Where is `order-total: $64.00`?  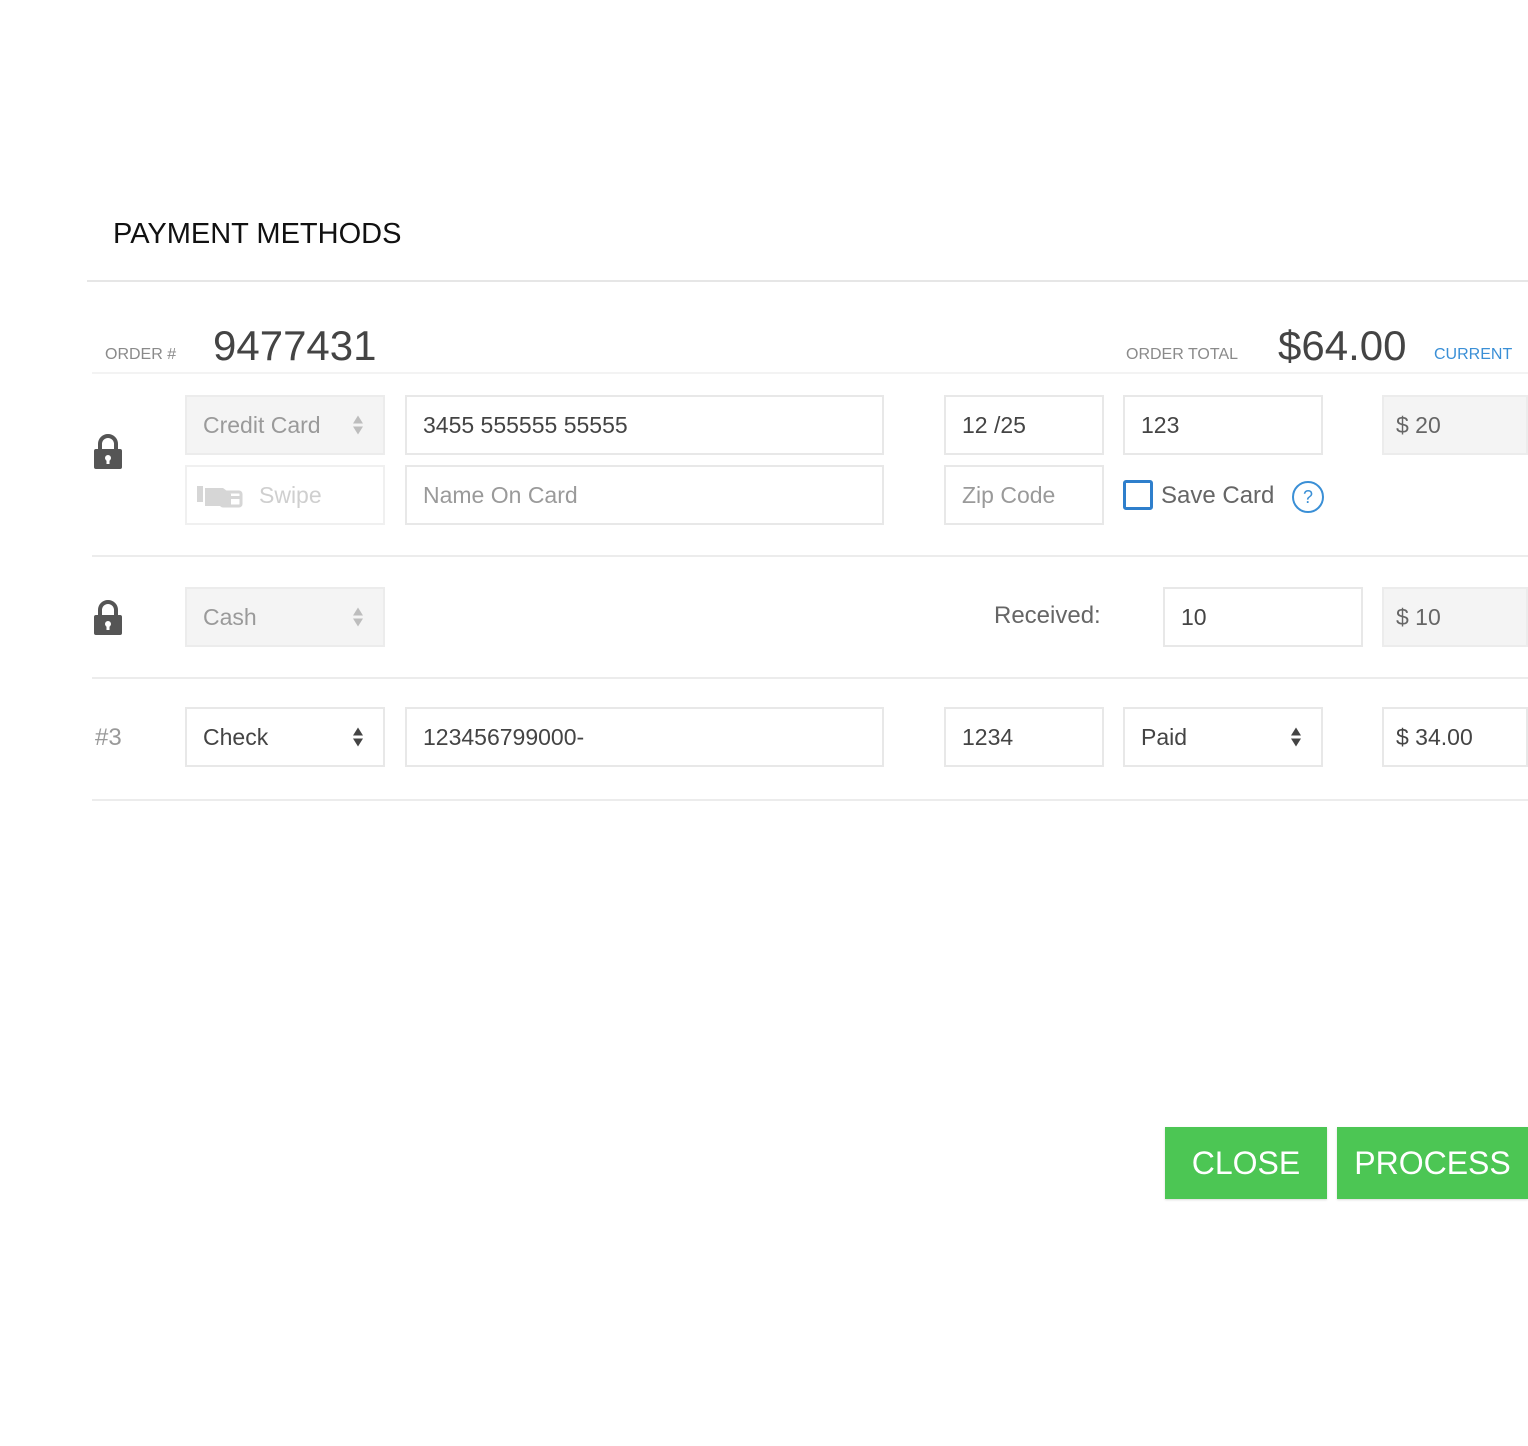
order-total: $64.00 is located at coordinates (1342, 345).